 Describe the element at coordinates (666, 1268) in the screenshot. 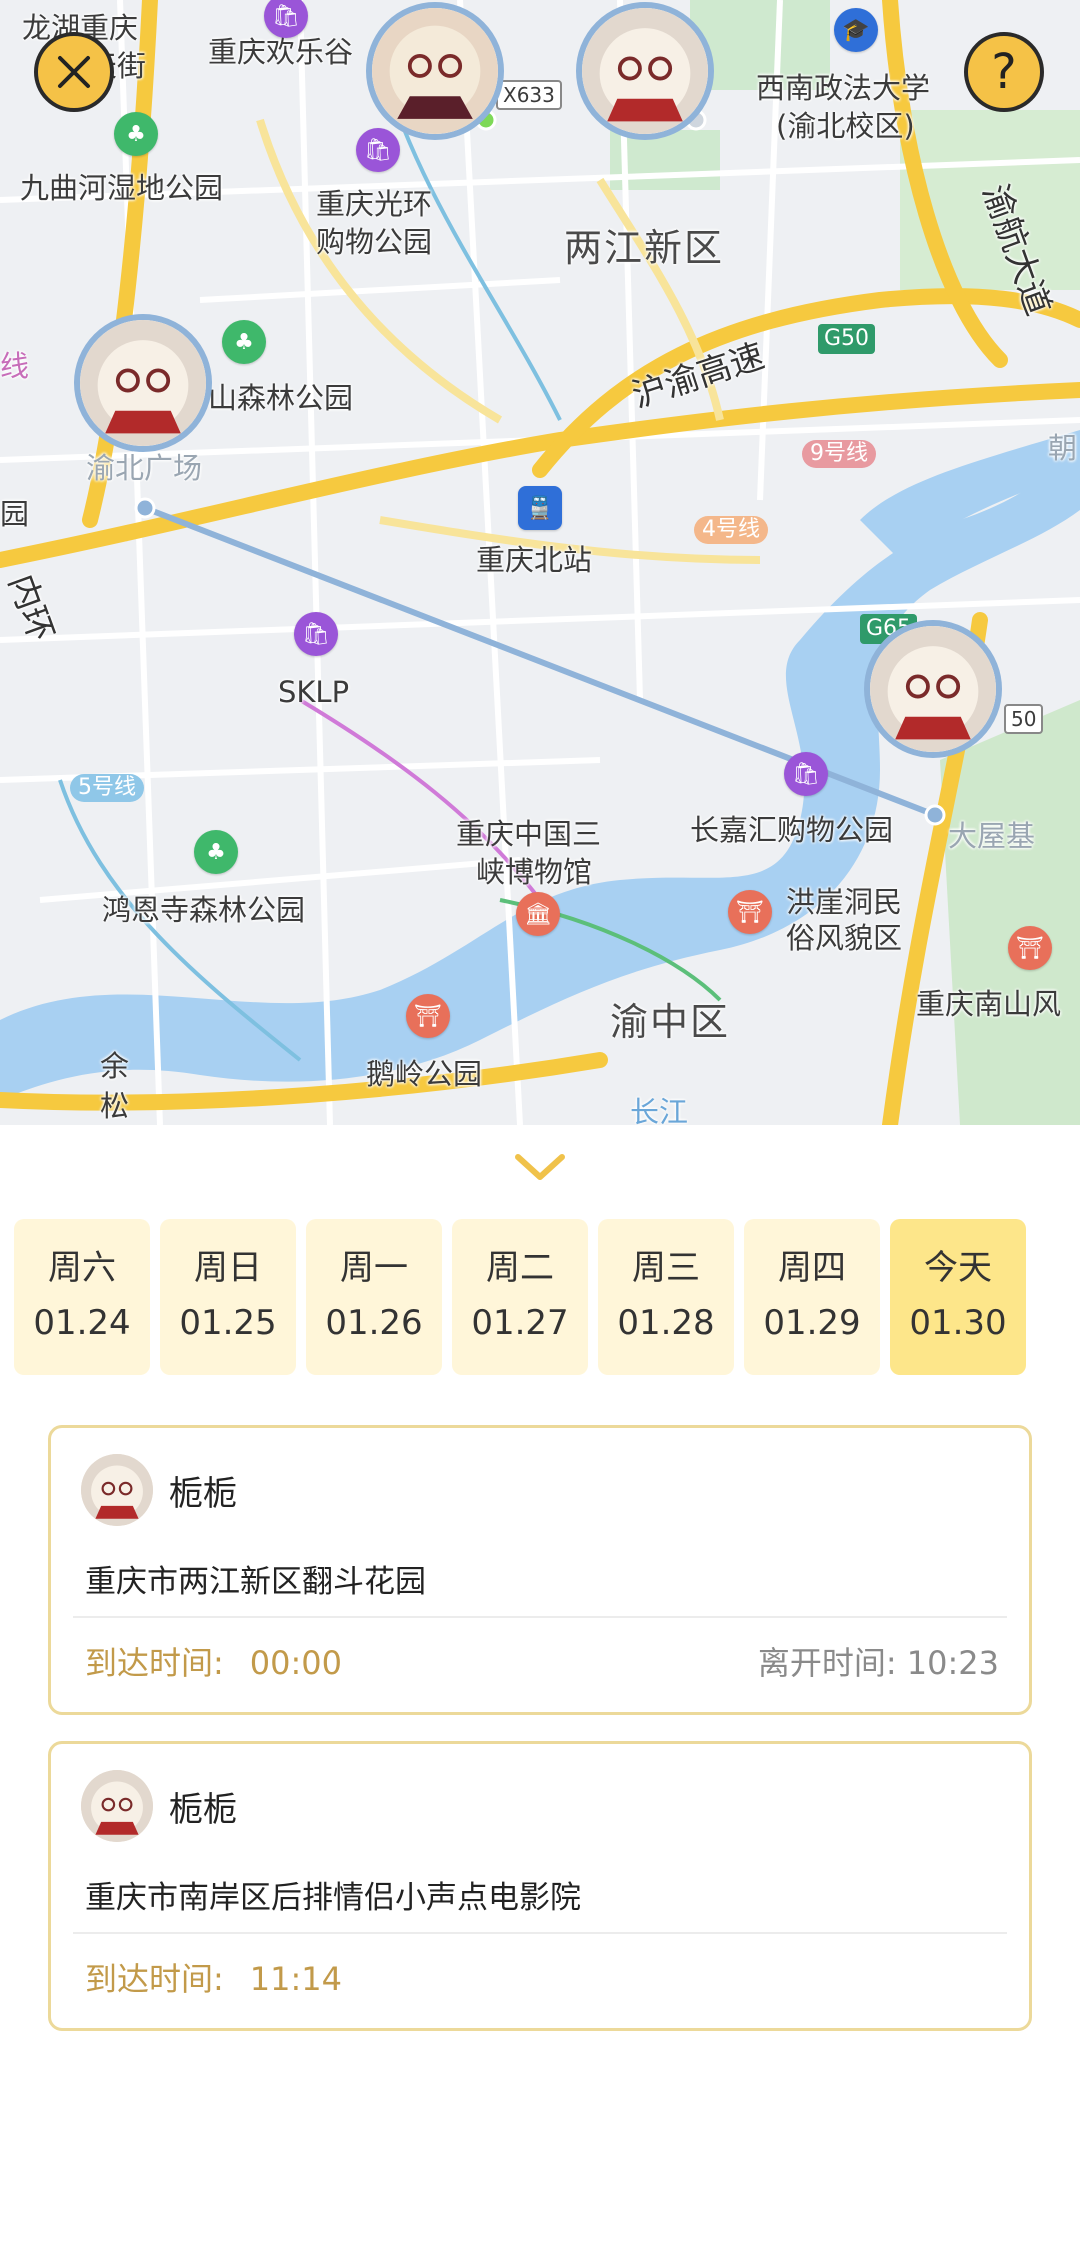

I see `date-weekday: 周三` at that location.